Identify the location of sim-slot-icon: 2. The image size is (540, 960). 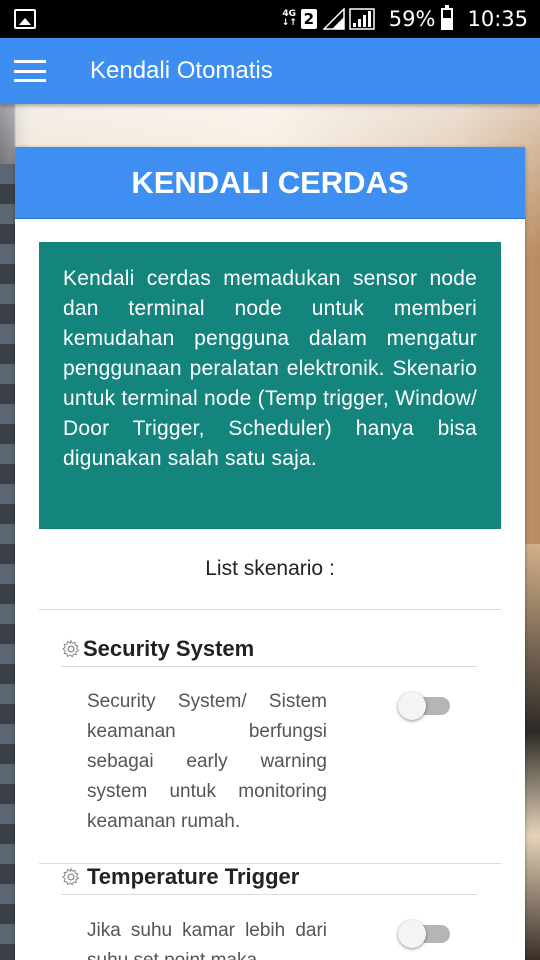
(308, 19).